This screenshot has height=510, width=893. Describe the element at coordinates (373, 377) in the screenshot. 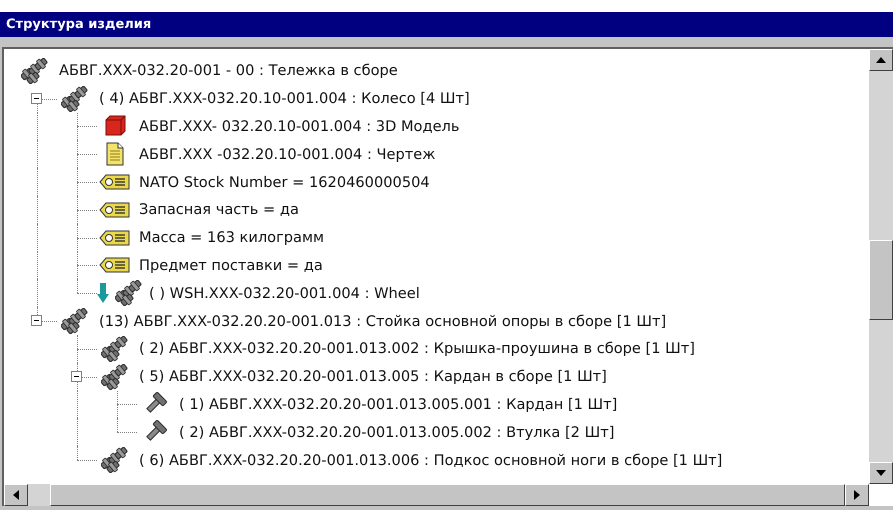

I see `tree-item: ( 5) АБВГ.XXX-032.20.20-001.013.005 : Кардан в сборе [1 Шт]` at that location.